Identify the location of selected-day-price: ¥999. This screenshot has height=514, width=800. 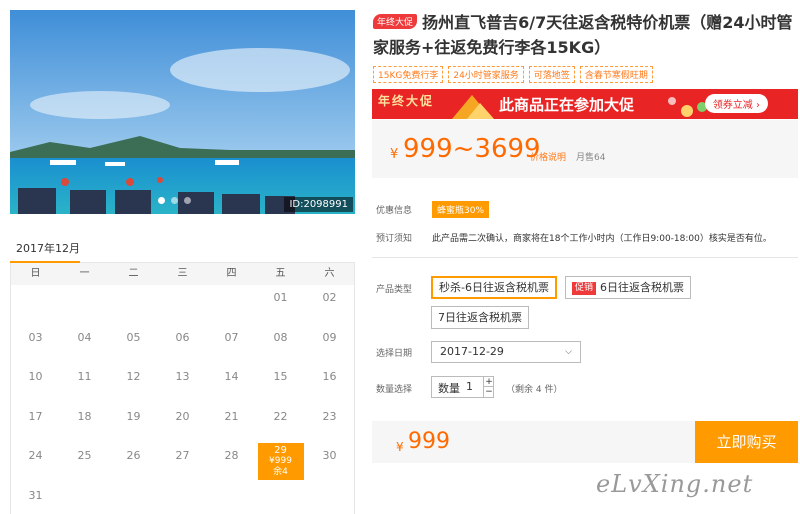
(280, 461).